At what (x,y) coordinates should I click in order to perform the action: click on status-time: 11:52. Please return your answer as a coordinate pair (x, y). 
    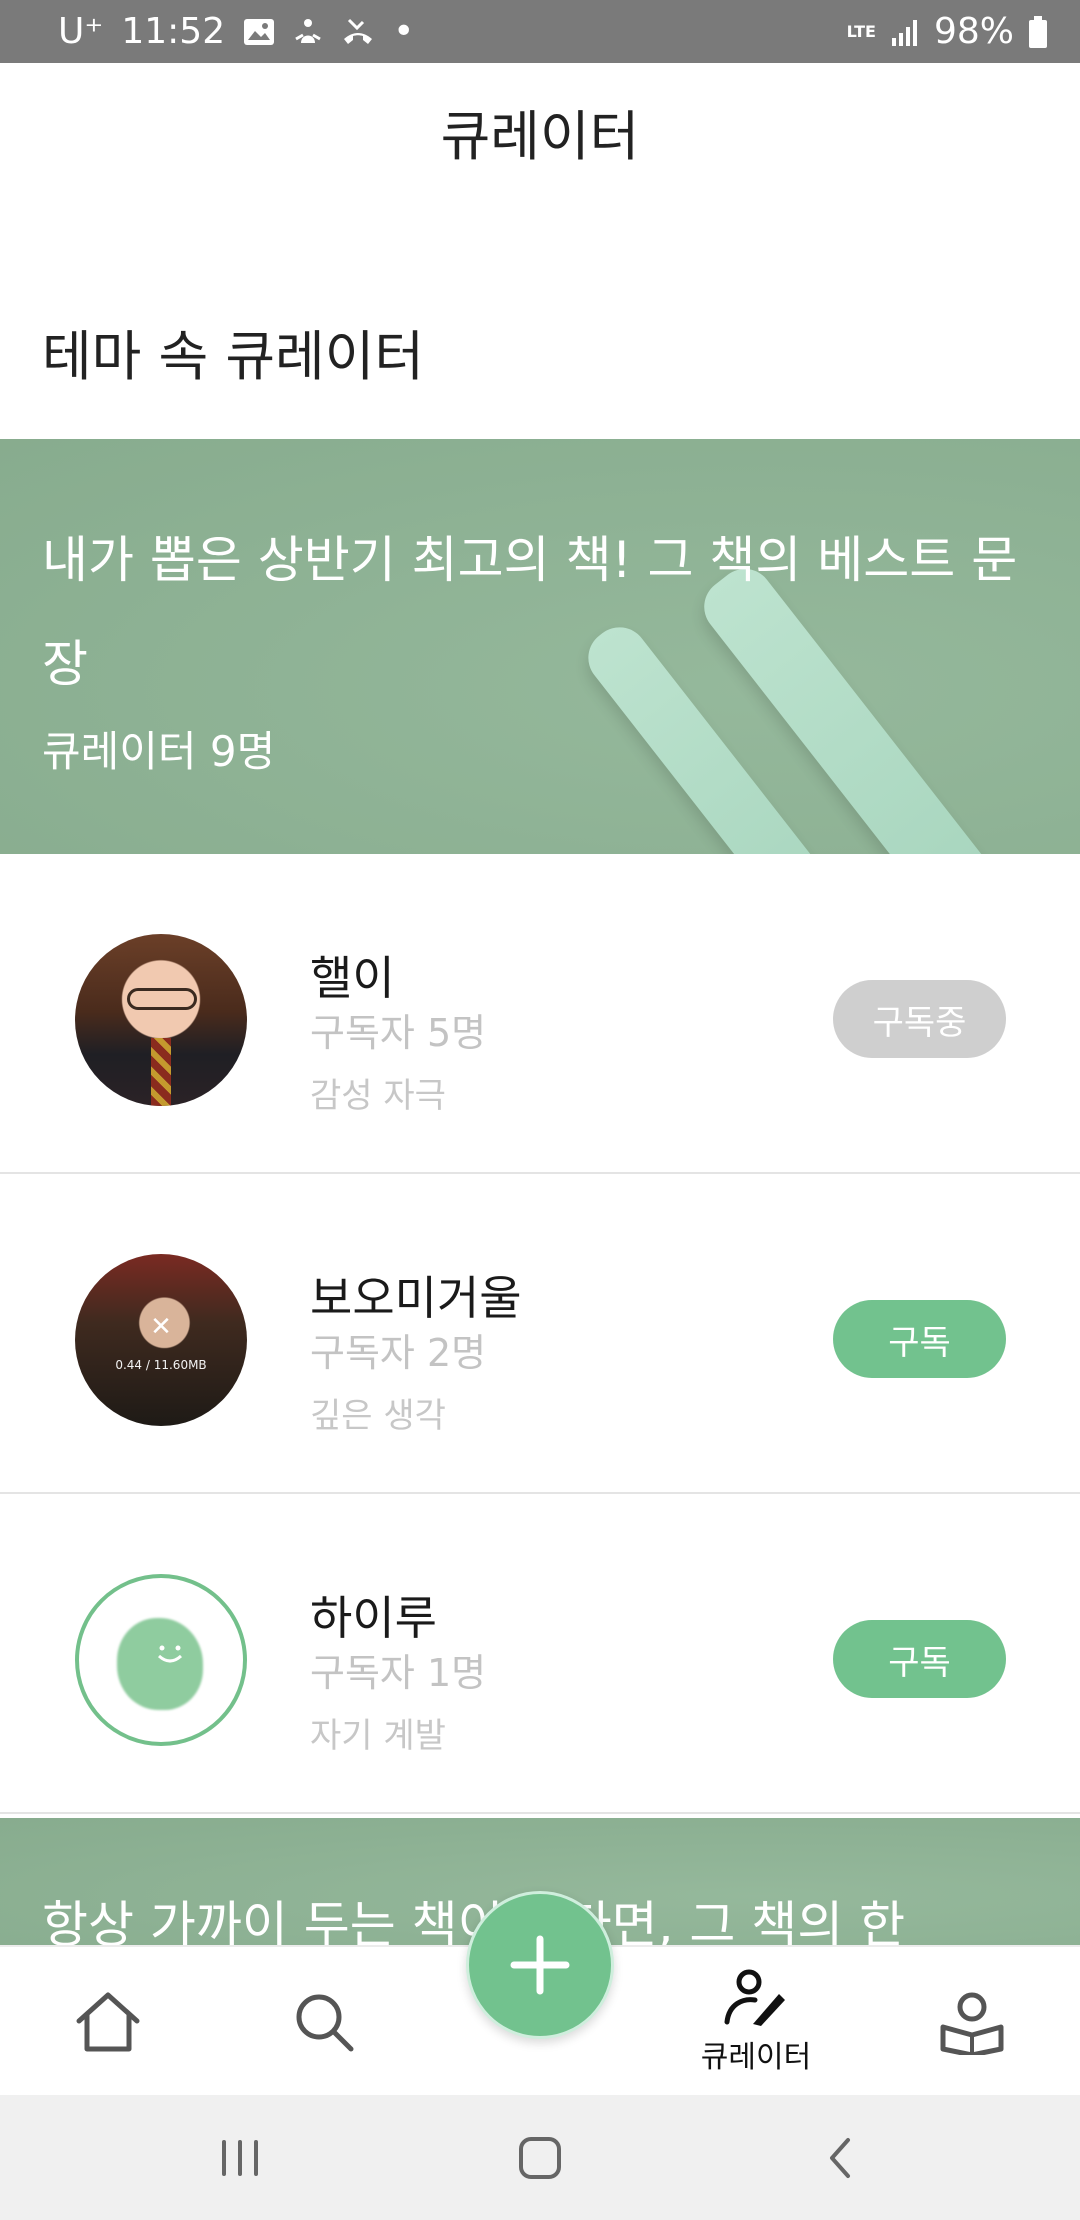
    Looking at the image, I should click on (173, 31).